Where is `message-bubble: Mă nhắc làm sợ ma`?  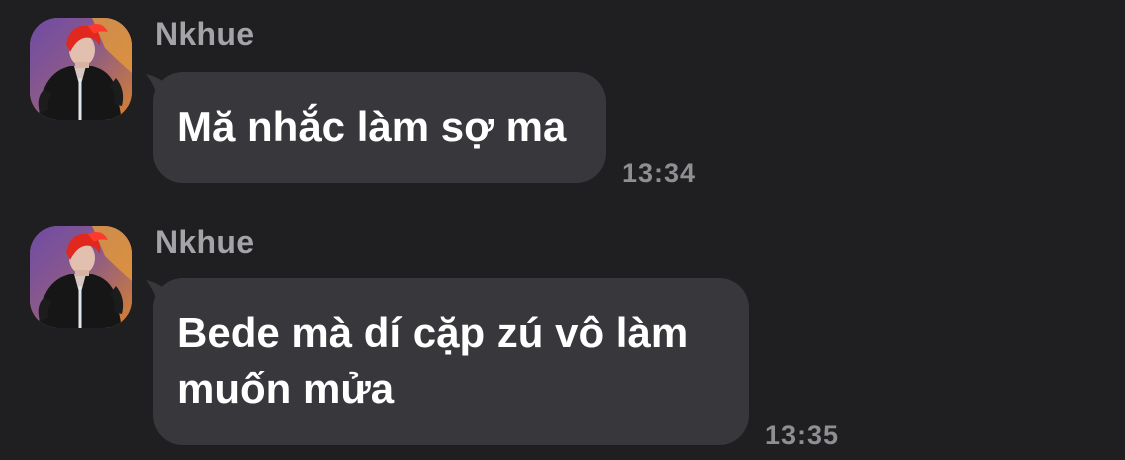
message-bubble: Mă nhắc làm sợ ma is located at coordinates (379, 127).